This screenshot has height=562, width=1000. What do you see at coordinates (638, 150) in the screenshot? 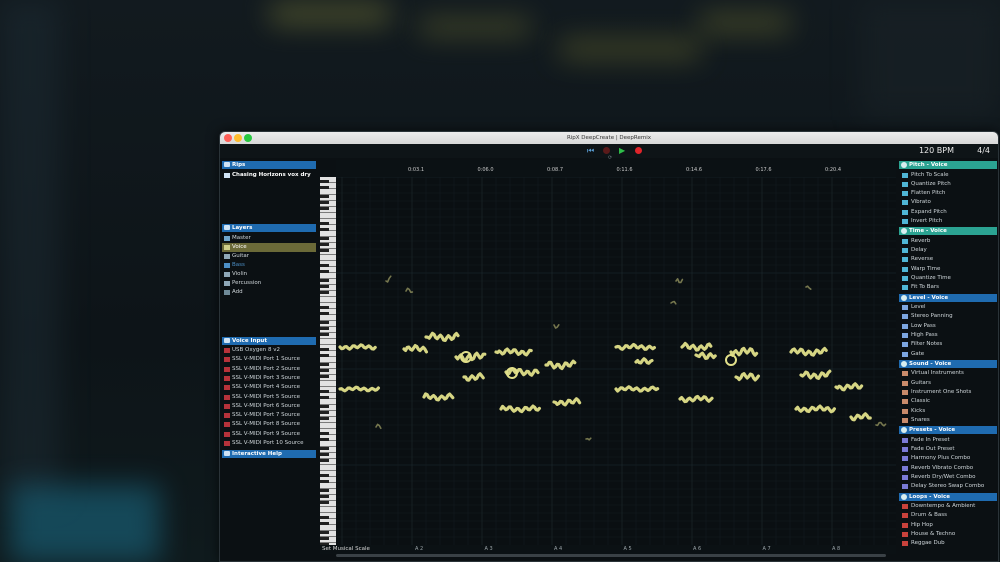
I see `record-icon` at bounding box center [638, 150].